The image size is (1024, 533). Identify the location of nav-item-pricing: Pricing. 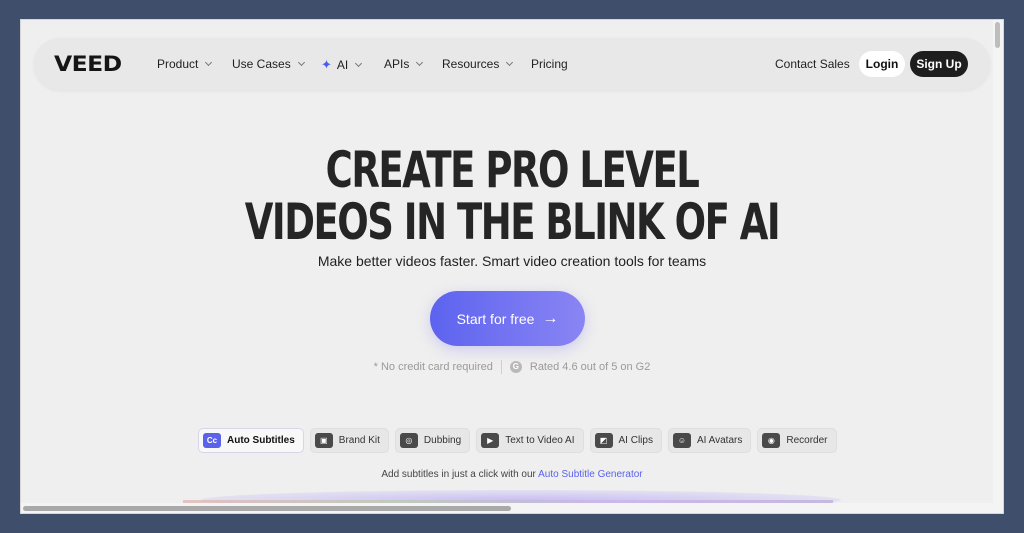
(549, 64).